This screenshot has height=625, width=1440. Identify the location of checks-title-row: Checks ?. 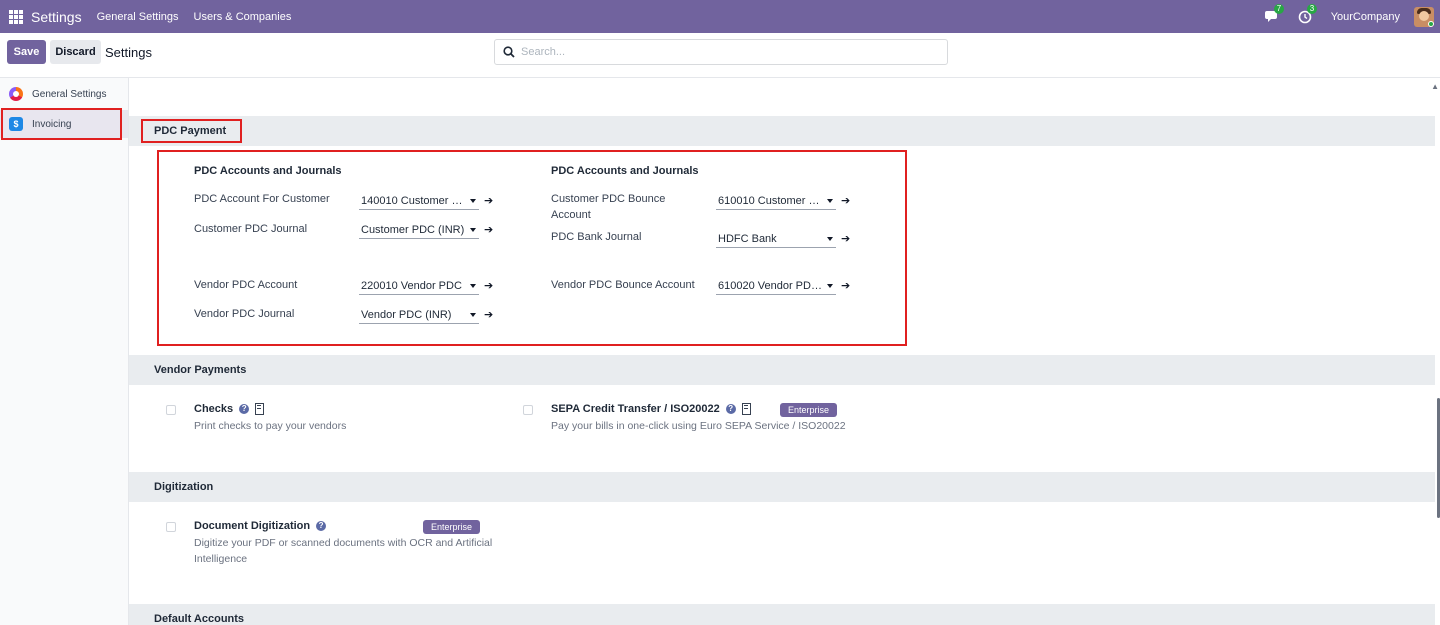
(229, 409).